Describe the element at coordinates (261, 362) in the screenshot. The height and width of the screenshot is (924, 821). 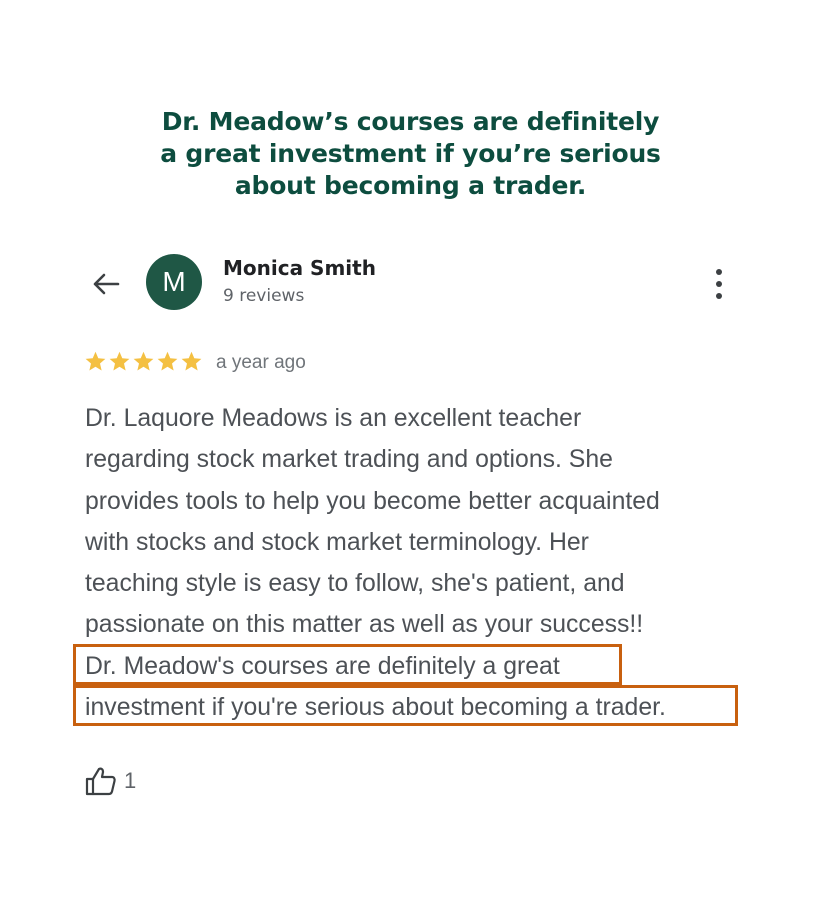
I see `review-date: a year ago` at that location.